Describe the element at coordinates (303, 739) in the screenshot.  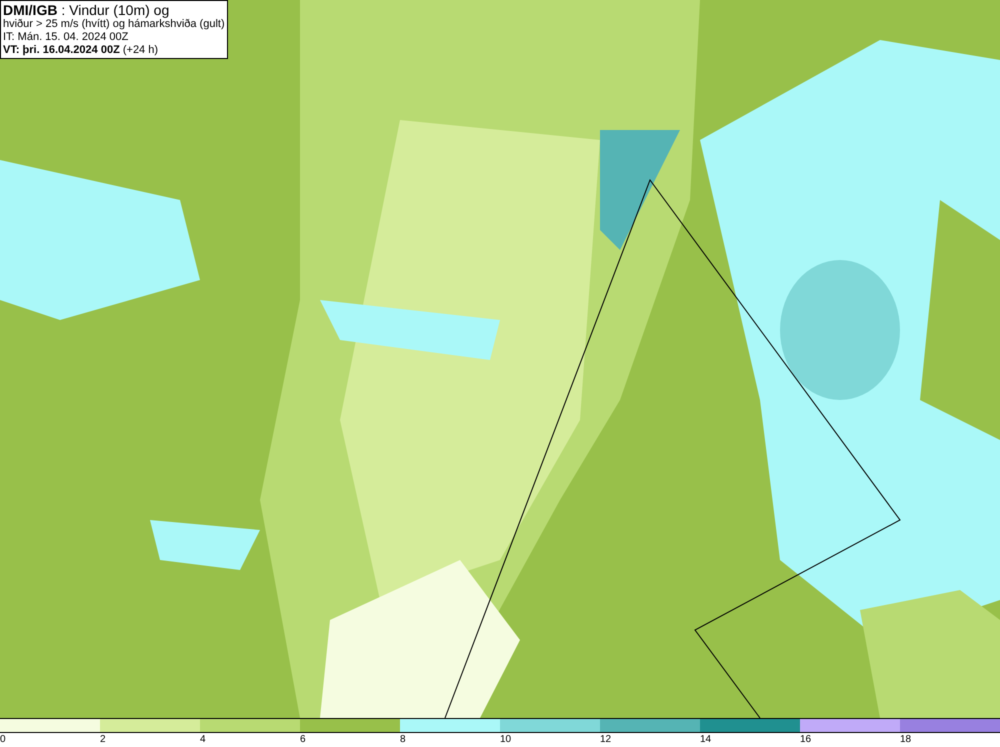
I see `scale-tick-label: 6` at that location.